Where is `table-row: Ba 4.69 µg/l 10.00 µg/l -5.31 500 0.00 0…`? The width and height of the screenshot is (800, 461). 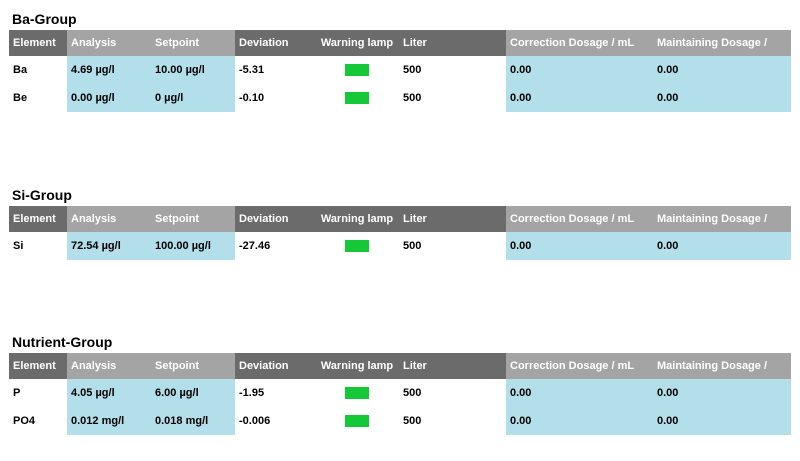 table-row: Ba 4.69 µg/l 10.00 µg/l -5.31 500 0.00 0… is located at coordinates (400, 70).